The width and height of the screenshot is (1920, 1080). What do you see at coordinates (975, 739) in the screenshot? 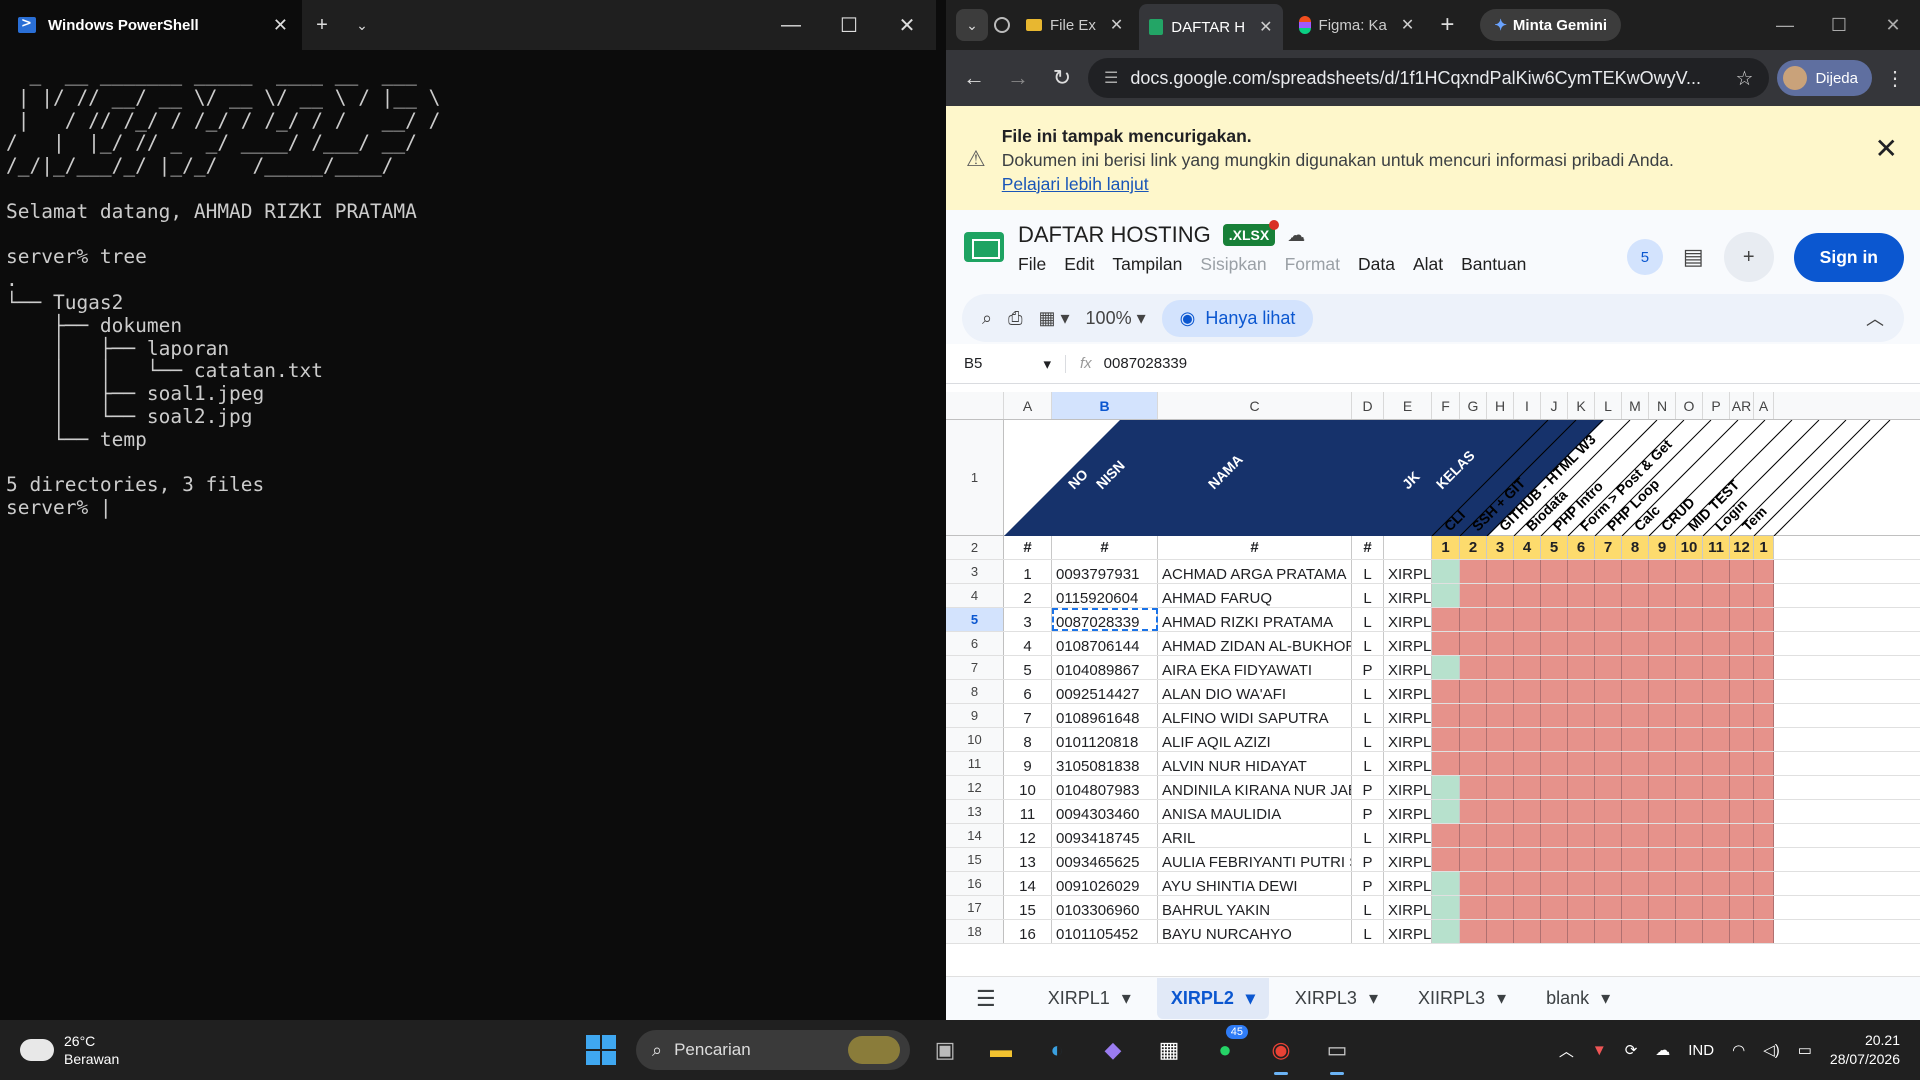
I see `row-number: 10` at bounding box center [975, 739].